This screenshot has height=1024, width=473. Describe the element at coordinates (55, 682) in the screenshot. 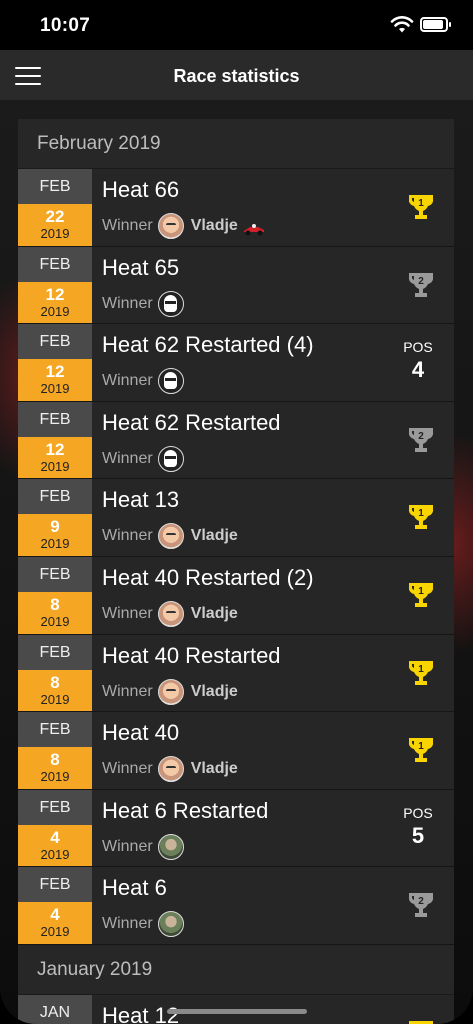

I see `date-day: 8` at that location.